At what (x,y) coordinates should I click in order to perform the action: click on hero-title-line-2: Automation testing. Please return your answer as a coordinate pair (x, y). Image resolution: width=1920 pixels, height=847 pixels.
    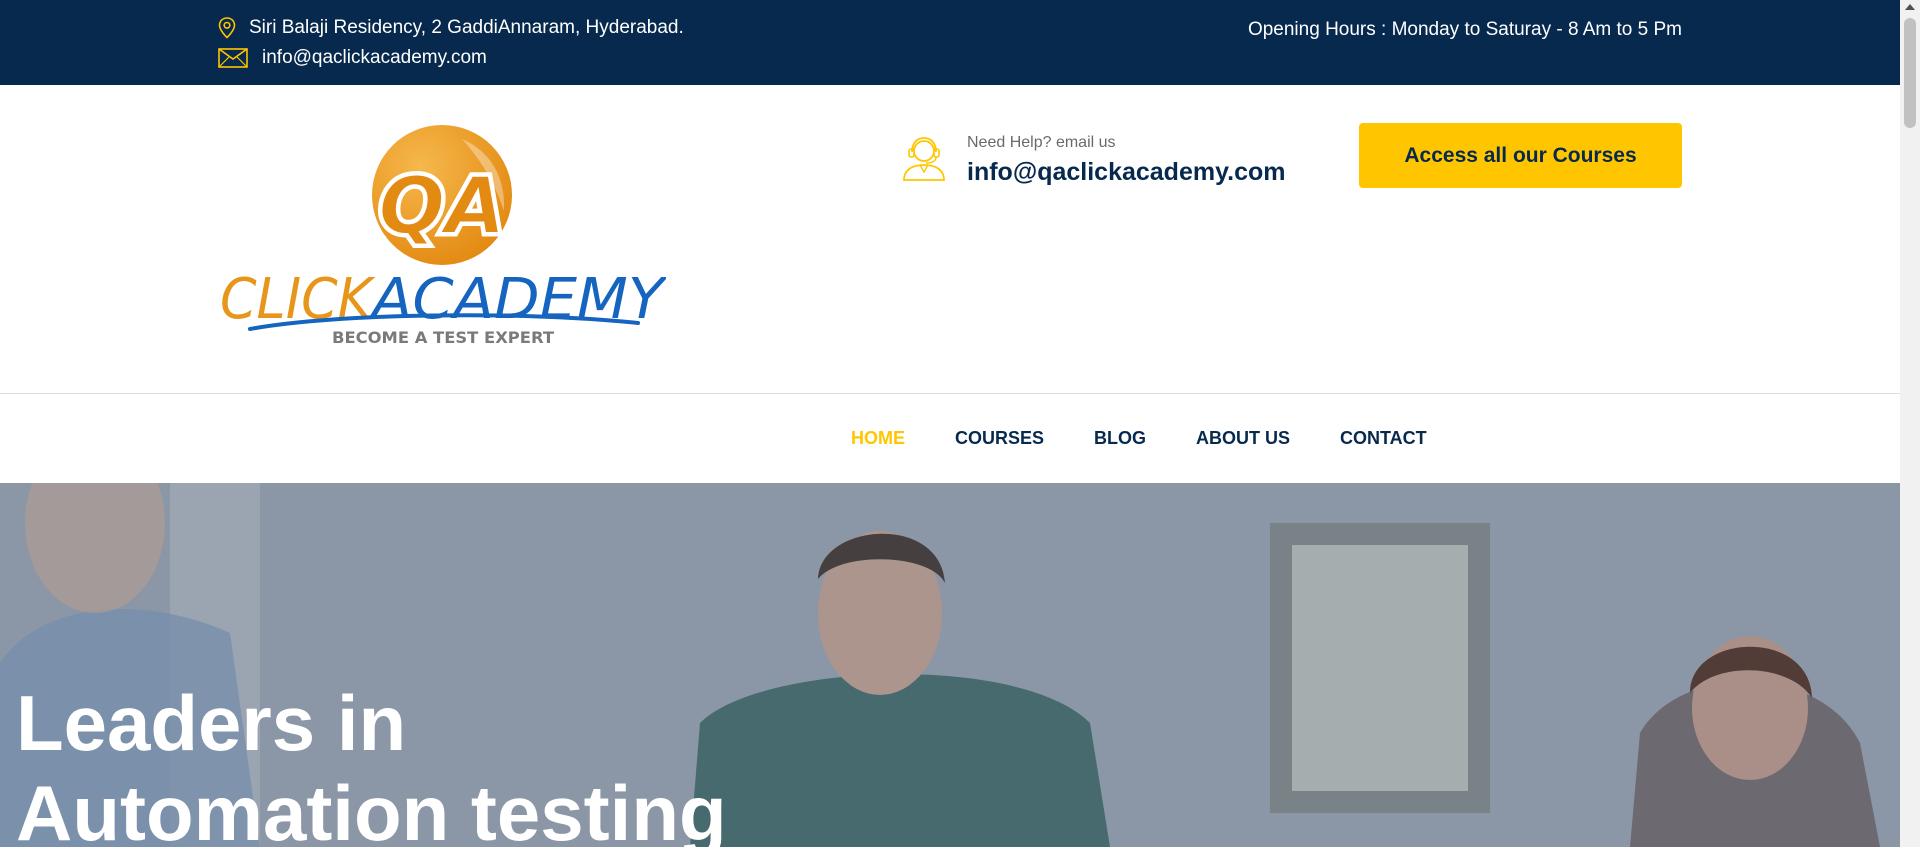
    Looking at the image, I should click on (371, 808).